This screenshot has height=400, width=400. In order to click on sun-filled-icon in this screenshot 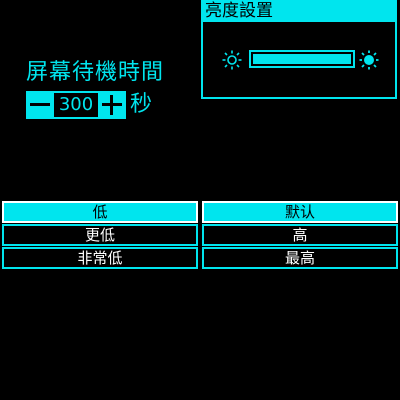, I will do `click(369, 60)`.